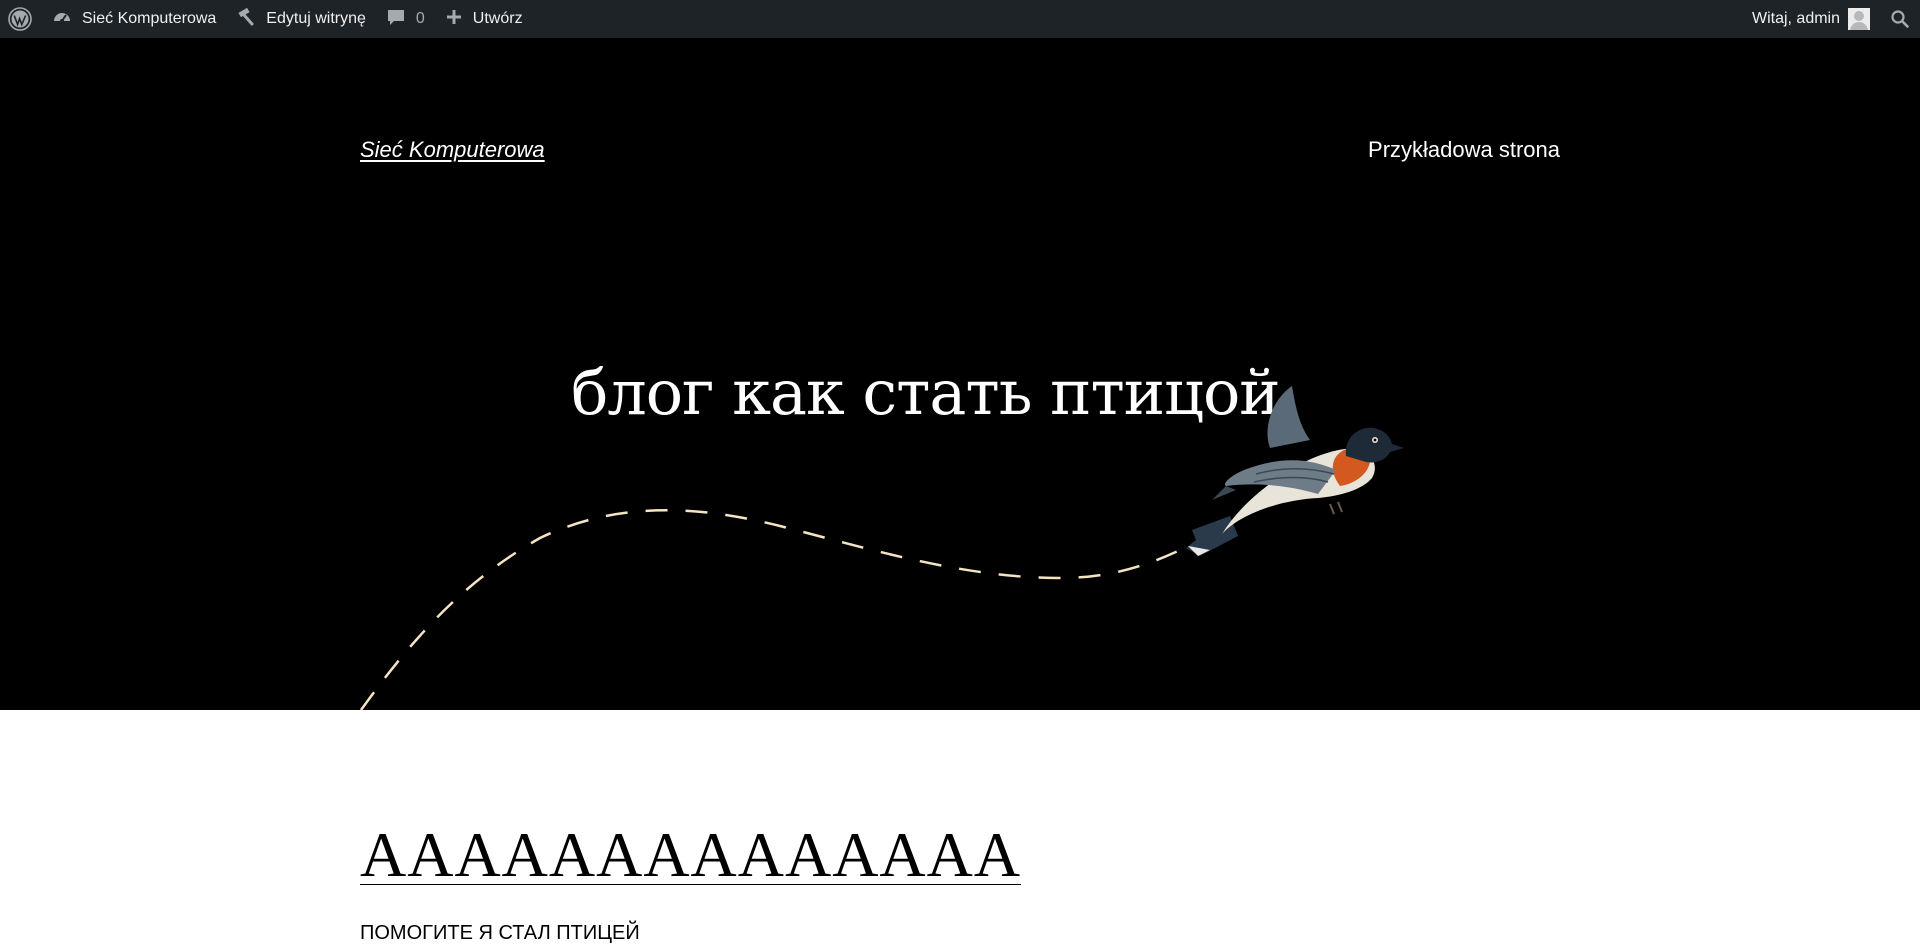  I want to click on post-excerpt: ПОМОГИТЕ Я СТАЛ ПТИЦЕЙ, so click(500, 933).